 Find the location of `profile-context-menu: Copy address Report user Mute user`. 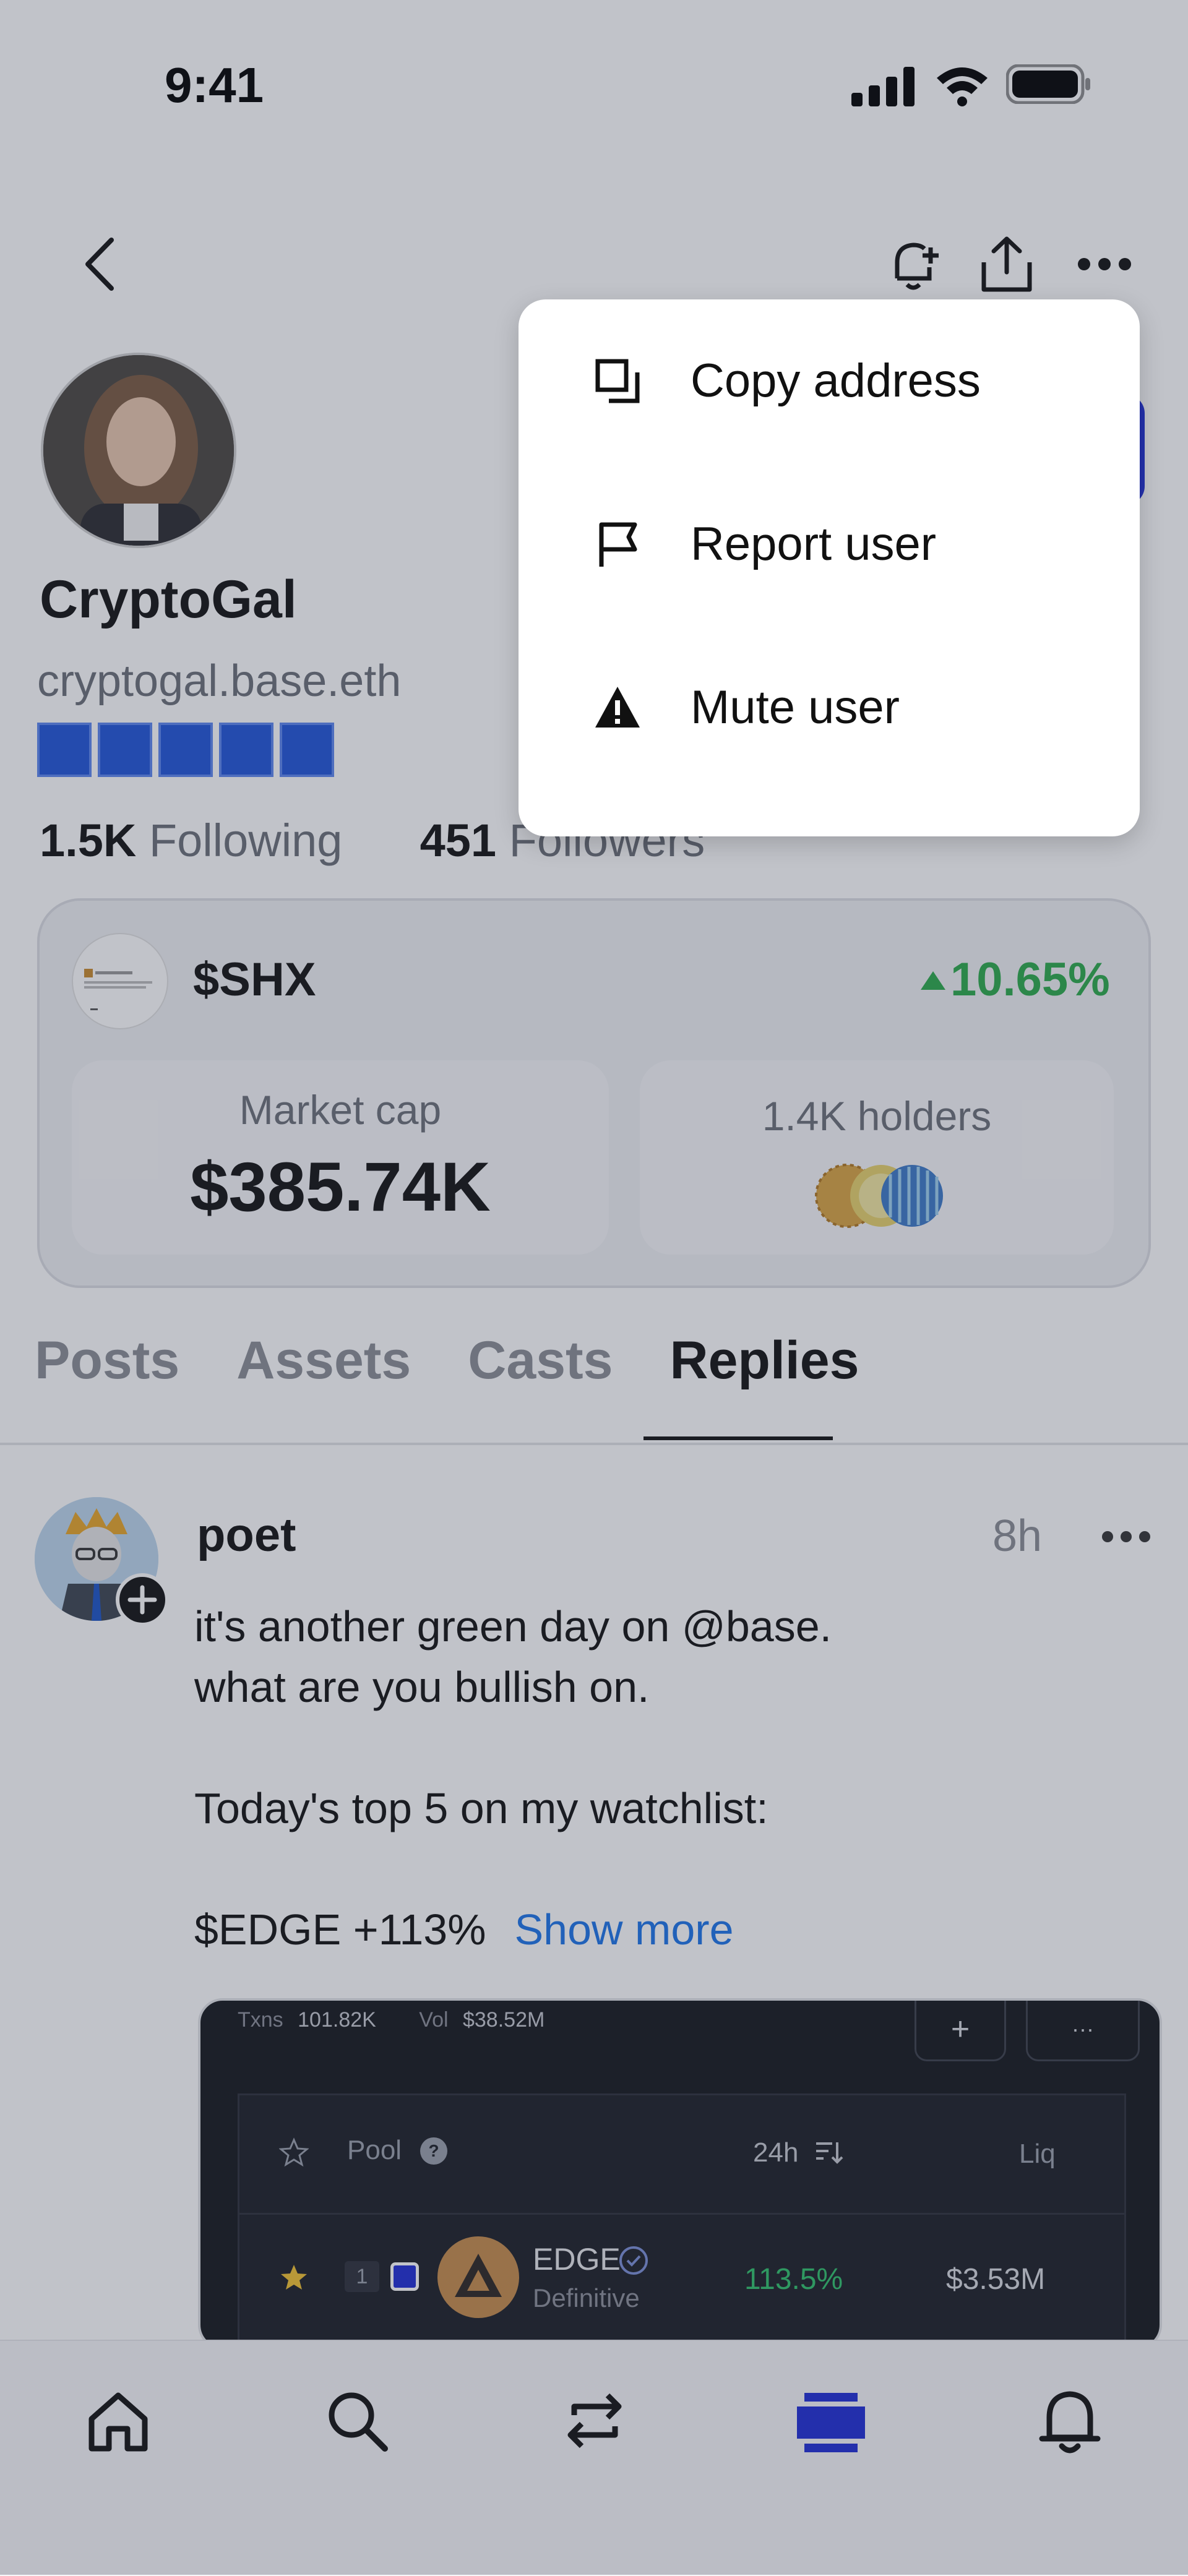

profile-context-menu: Copy address Report user Mute user is located at coordinates (829, 567).